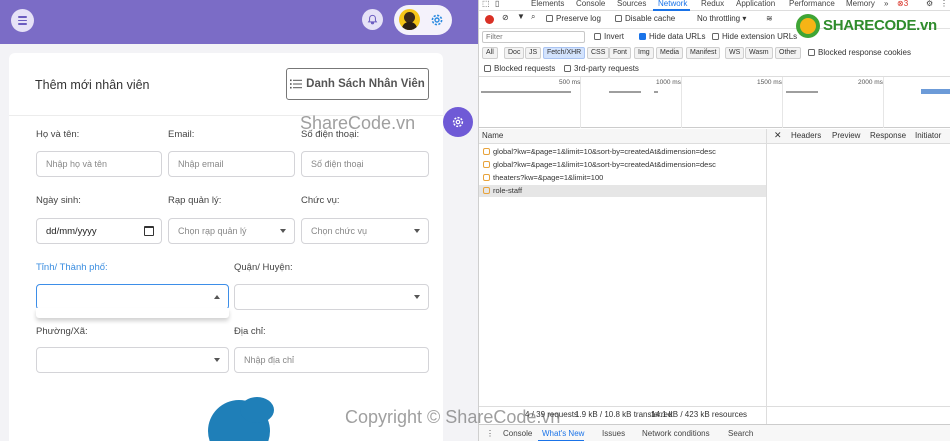  I want to click on device-toggle-icon: ▯, so click(497, 4).